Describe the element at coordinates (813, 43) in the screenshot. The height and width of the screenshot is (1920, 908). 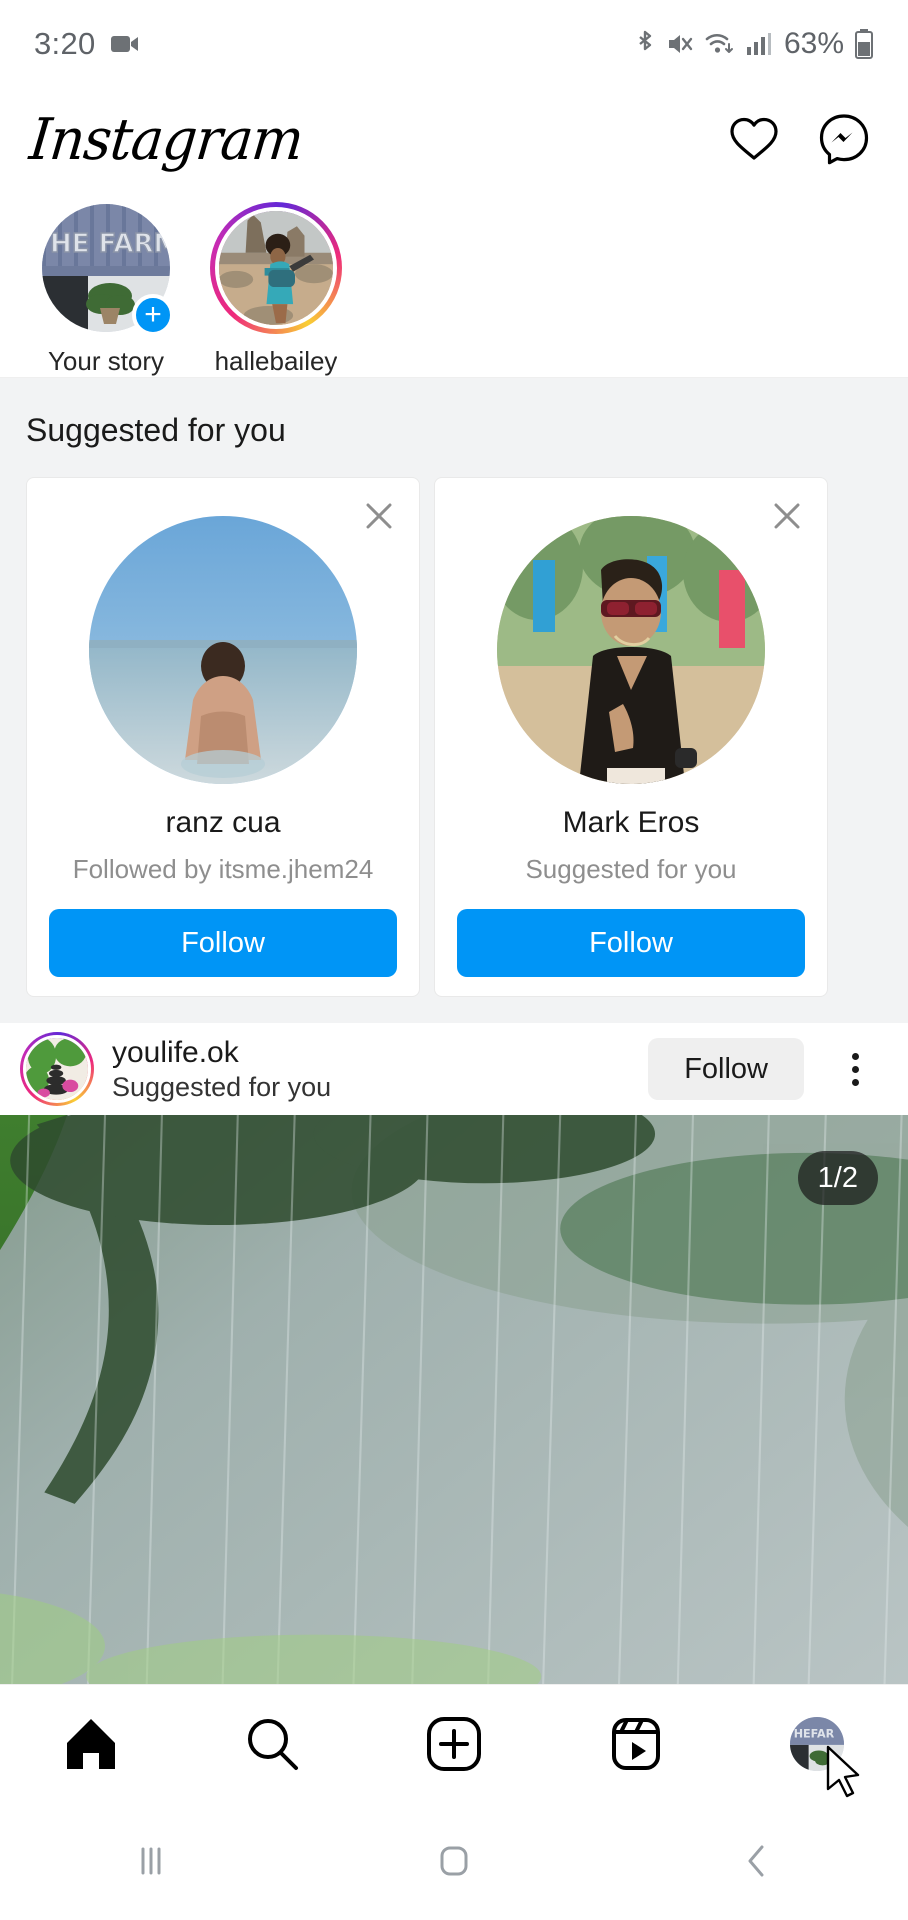
I see `battery-percent-label: 63%` at that location.